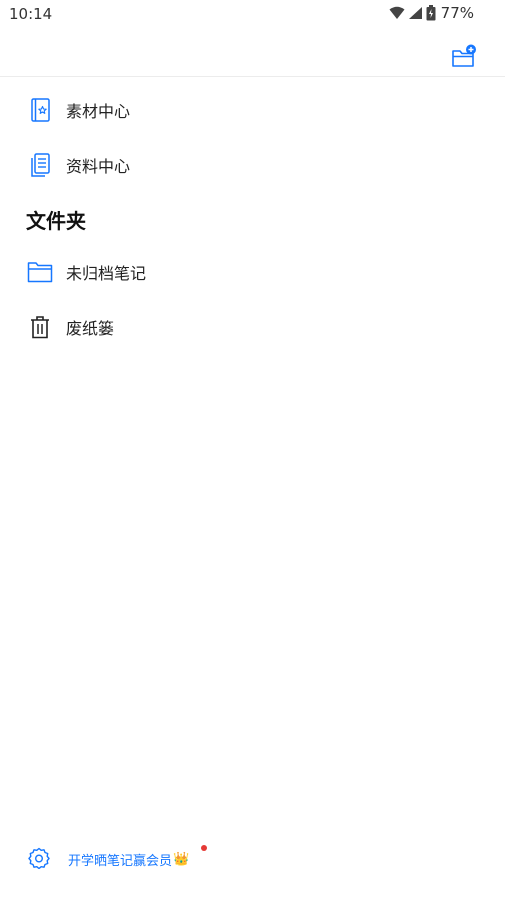 Image resolution: width=505 pixels, height=898 pixels. I want to click on nav-item-material-center: 素材中心, so click(252, 110).